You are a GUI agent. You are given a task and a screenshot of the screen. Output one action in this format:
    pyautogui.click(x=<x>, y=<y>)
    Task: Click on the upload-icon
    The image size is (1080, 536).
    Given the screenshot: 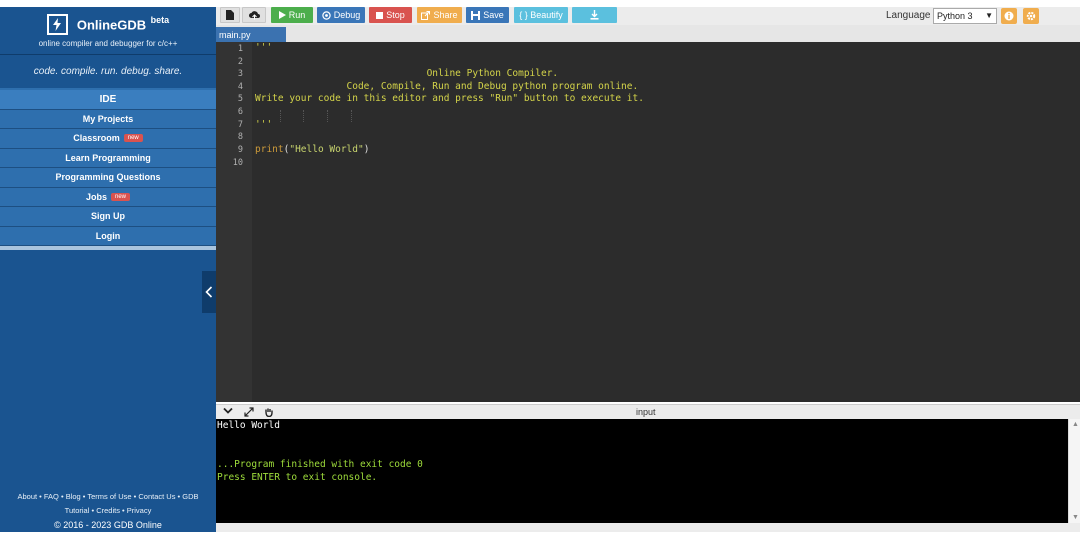 What is the action you would take?
    pyautogui.click(x=254, y=14)
    